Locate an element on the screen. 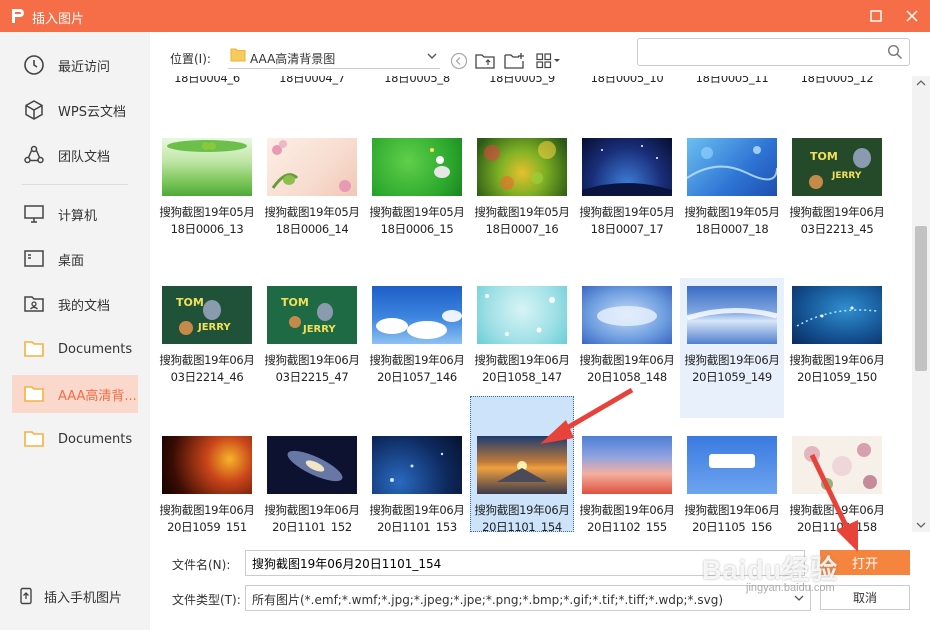 Image resolution: width=930 pixels, height=630 pixels. thumbnail-caption: 搜狗截图19年06月 20日1059_149 is located at coordinates (732, 368).